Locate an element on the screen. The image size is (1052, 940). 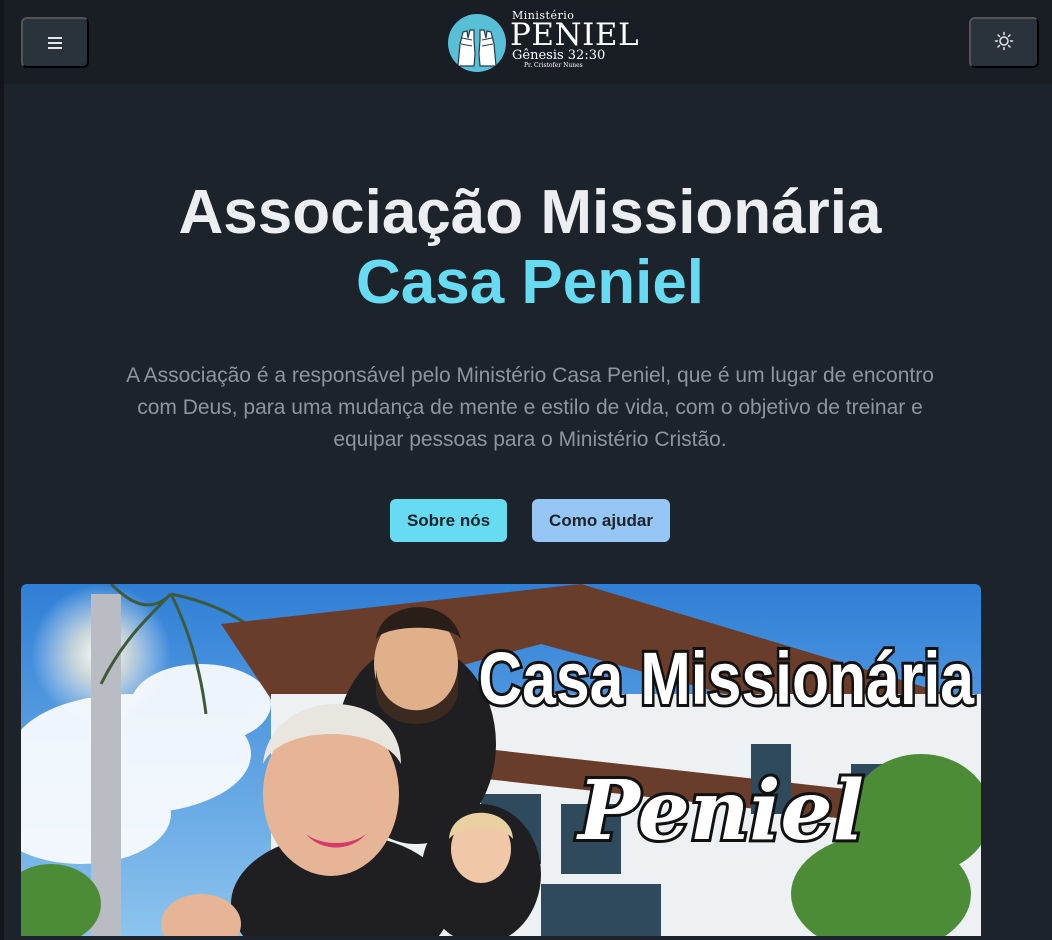
sun-icon is located at coordinates (1004, 42).